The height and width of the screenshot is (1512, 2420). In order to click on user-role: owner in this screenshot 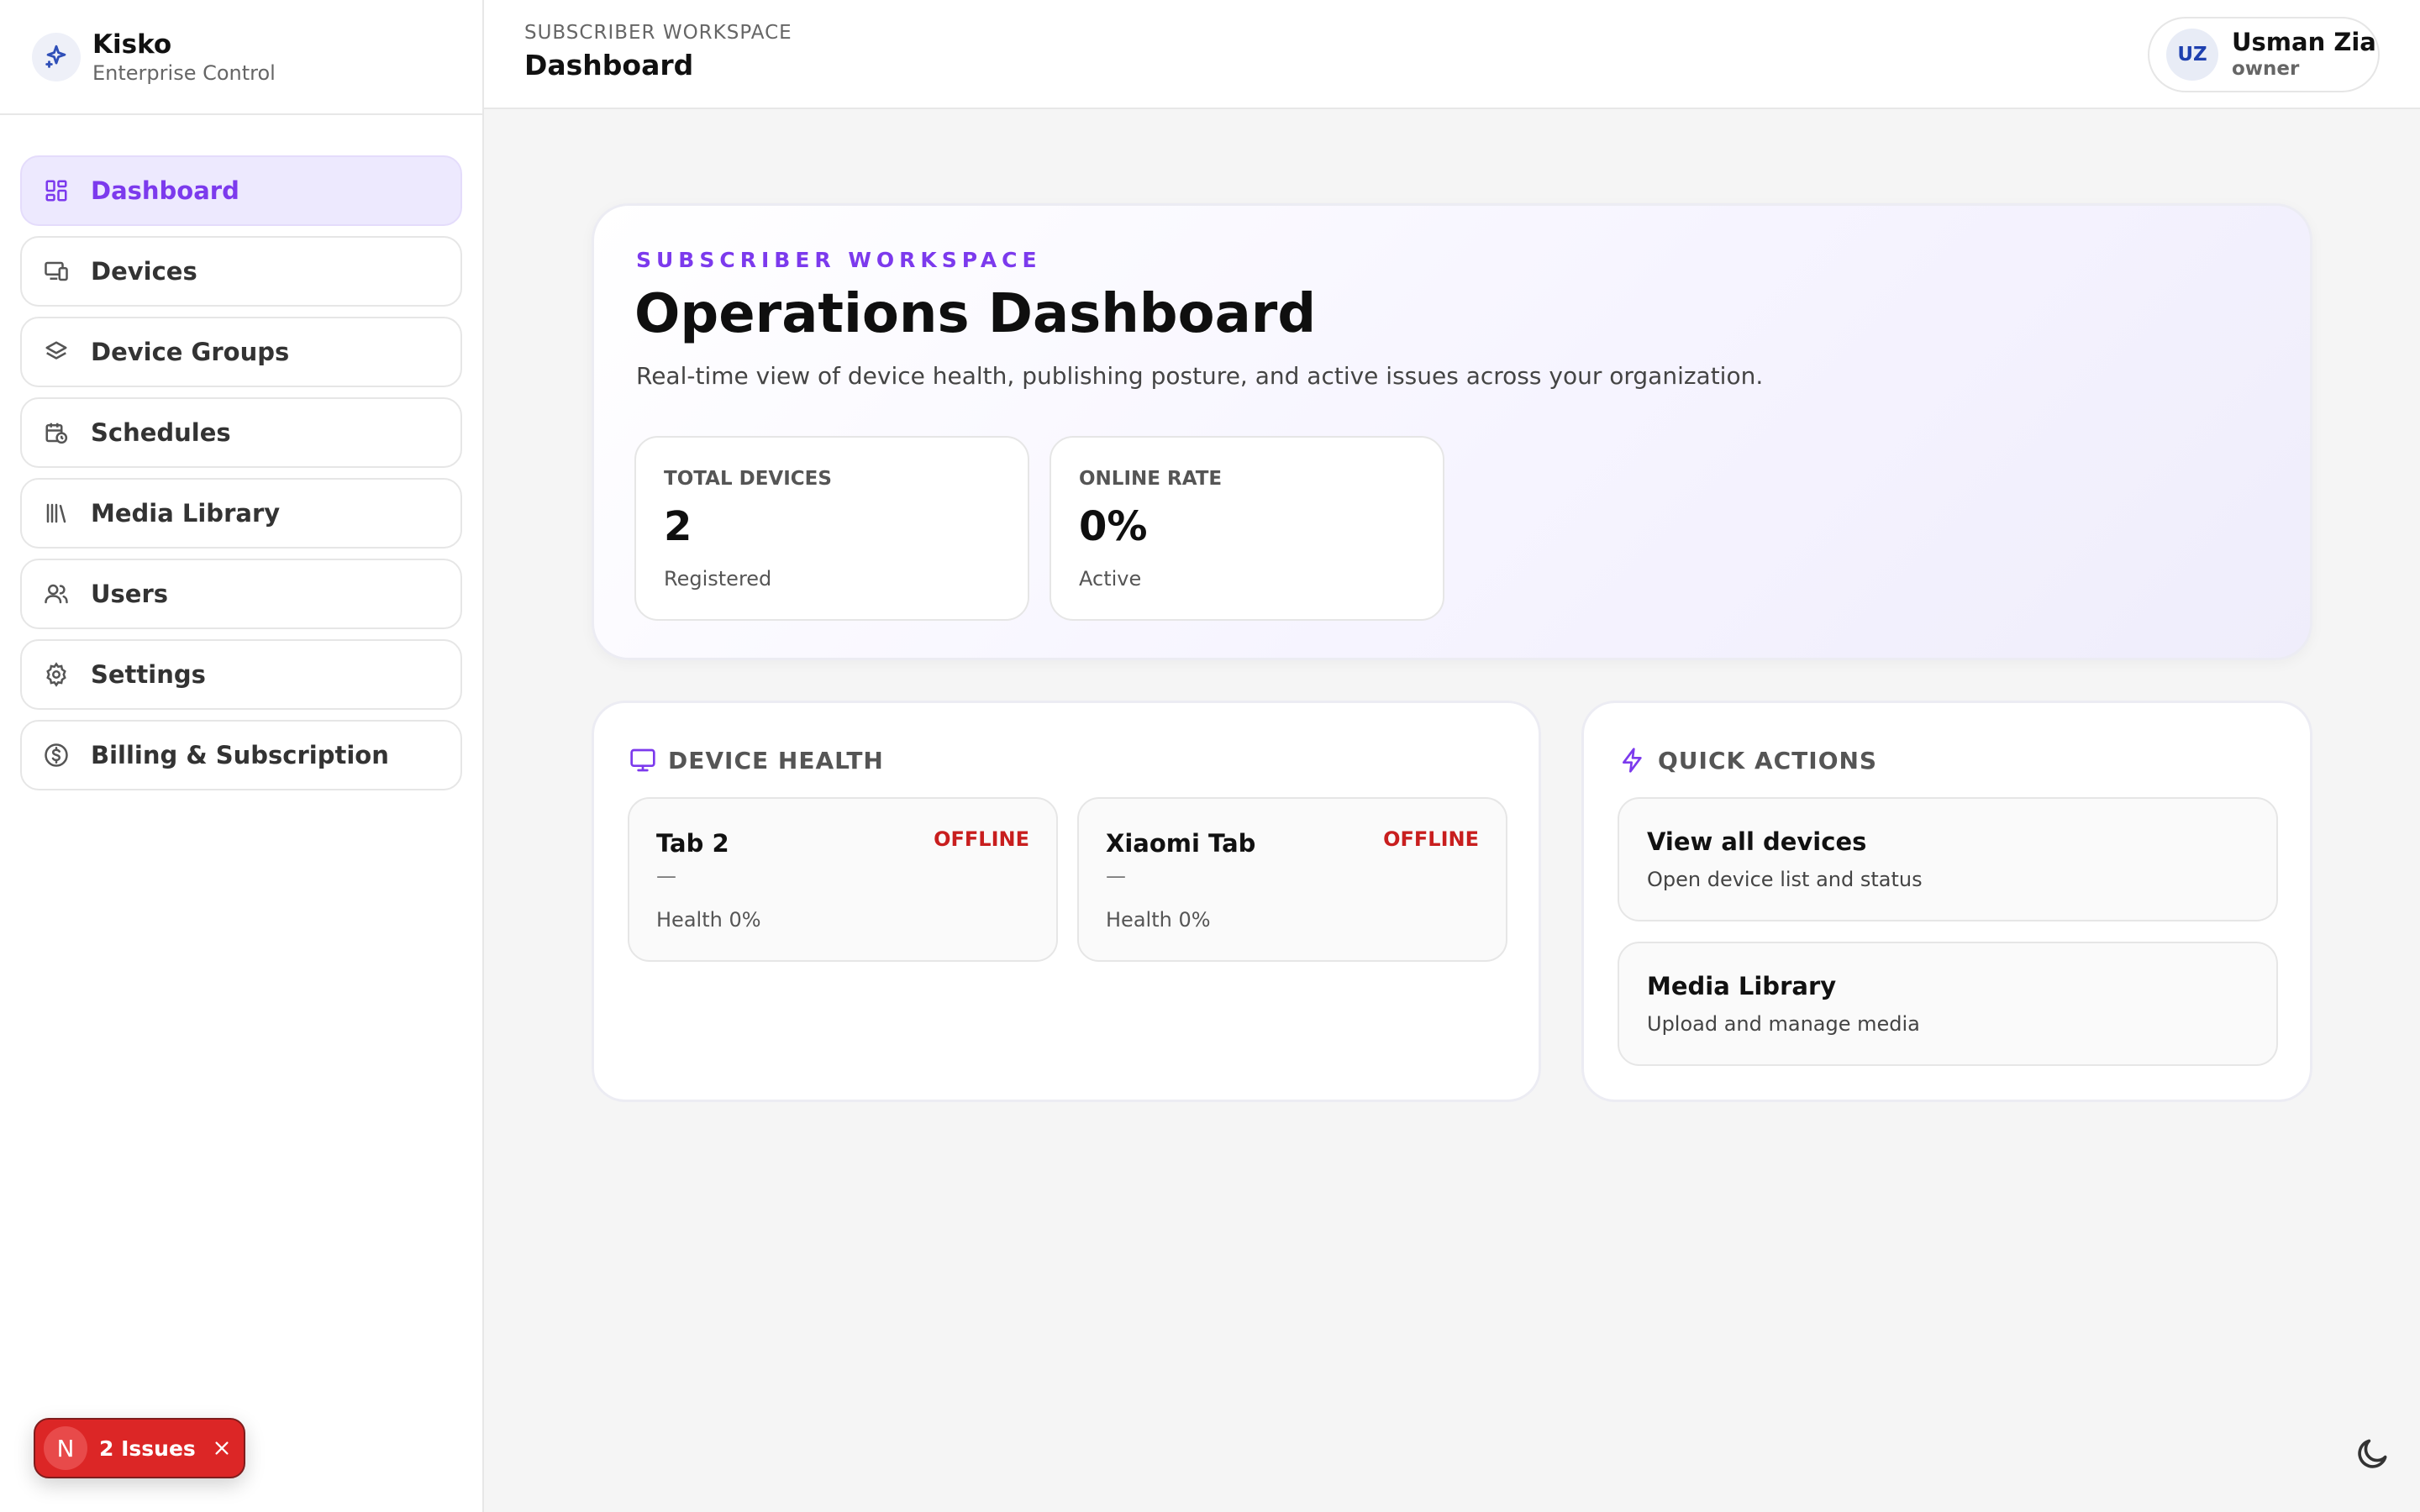, I will do `click(2266, 69)`.